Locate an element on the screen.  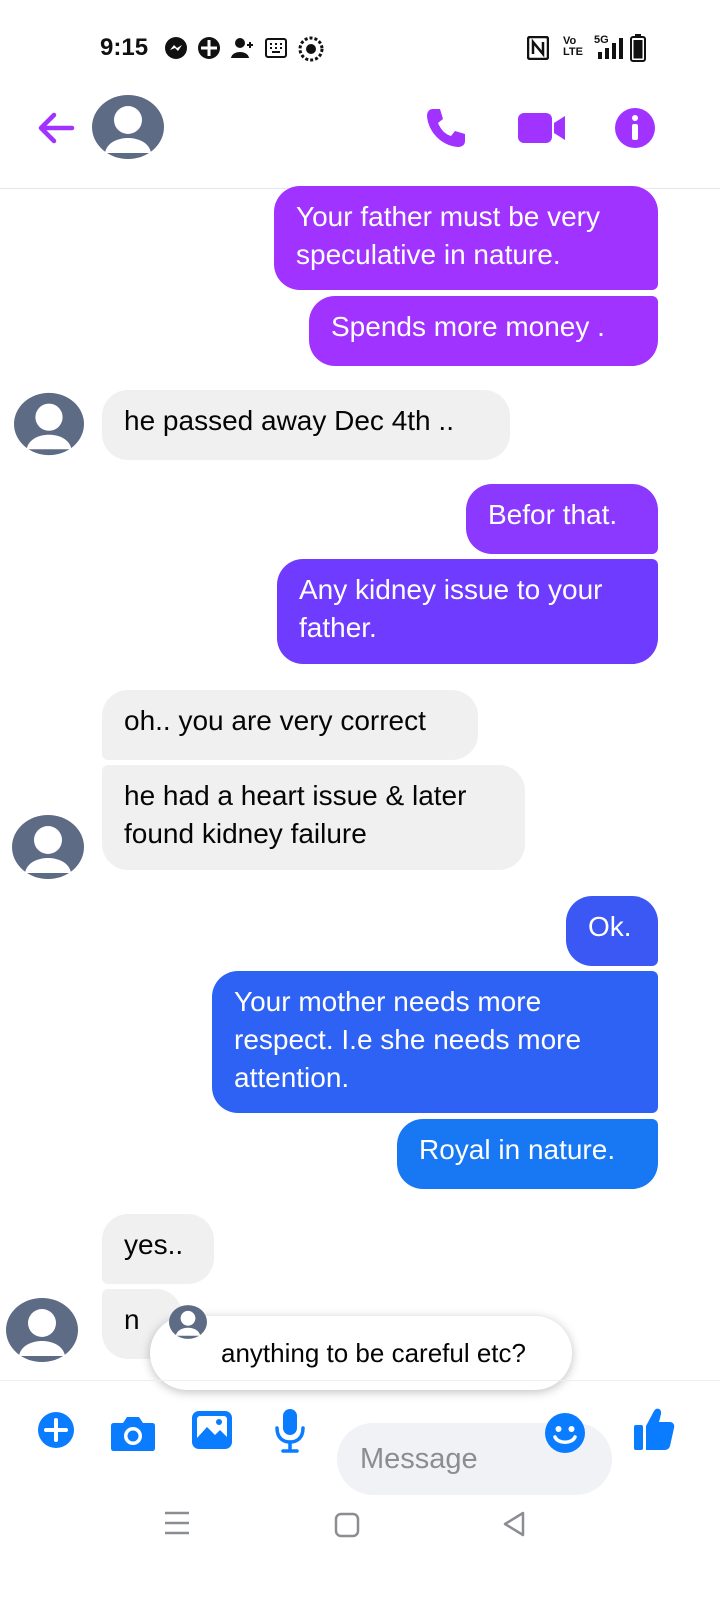
message-bubble-outgoing: Any kidney issue to your father. is located at coordinates (467, 611).